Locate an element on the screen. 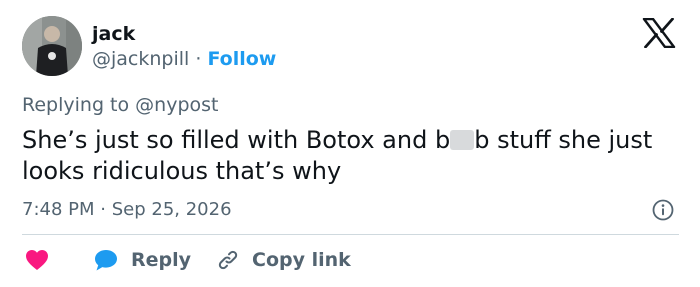  replying-to-label: Replying to is located at coordinates (76, 105).